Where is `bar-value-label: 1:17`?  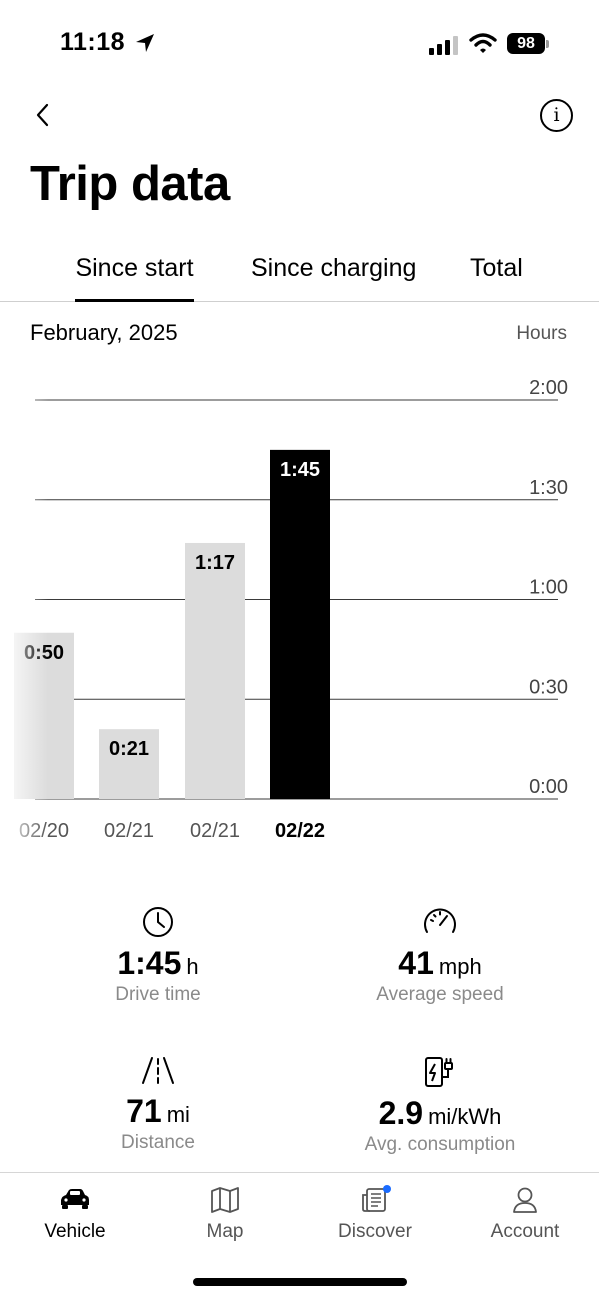
bar-value-label: 1:17 is located at coordinates (215, 563).